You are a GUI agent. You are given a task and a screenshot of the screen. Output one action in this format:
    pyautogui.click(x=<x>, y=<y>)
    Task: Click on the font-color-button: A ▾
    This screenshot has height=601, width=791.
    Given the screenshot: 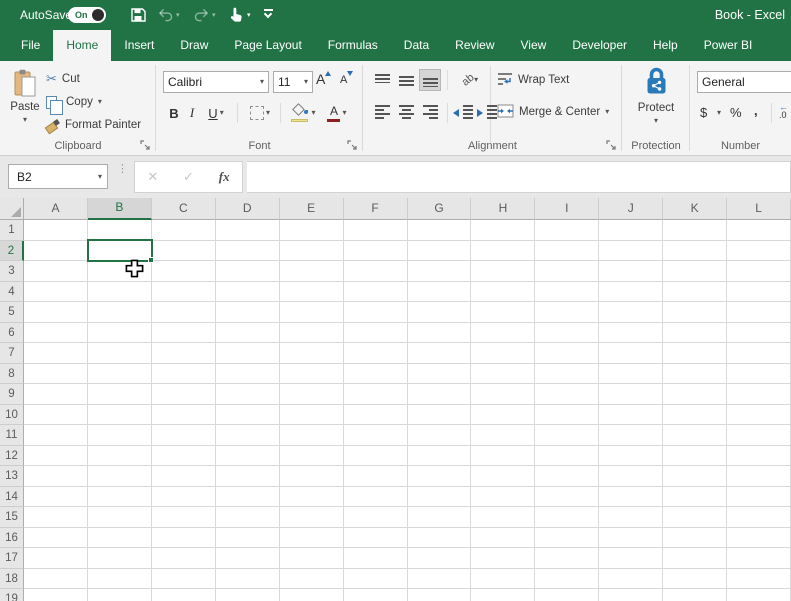 What is the action you would take?
    pyautogui.click(x=337, y=113)
    